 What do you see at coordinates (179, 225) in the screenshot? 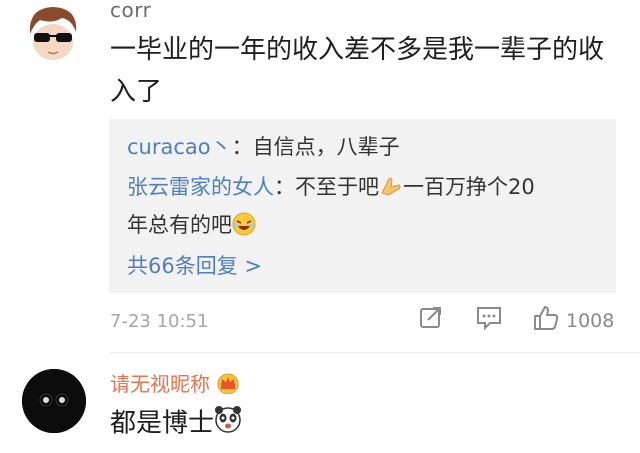
I see `reply-text: 年总有的吧` at bounding box center [179, 225].